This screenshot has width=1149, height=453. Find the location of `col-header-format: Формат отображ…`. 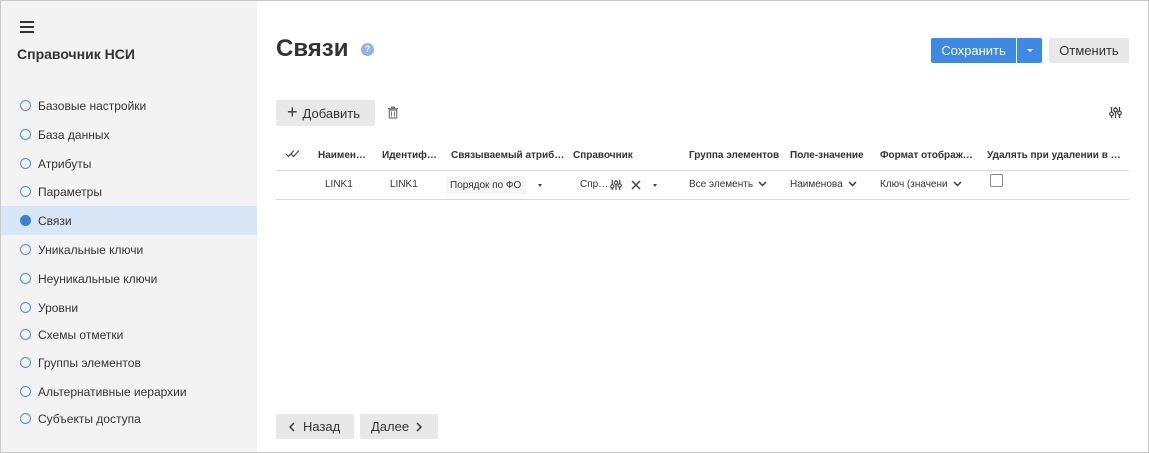

col-header-format: Формат отображ… is located at coordinates (926, 155).